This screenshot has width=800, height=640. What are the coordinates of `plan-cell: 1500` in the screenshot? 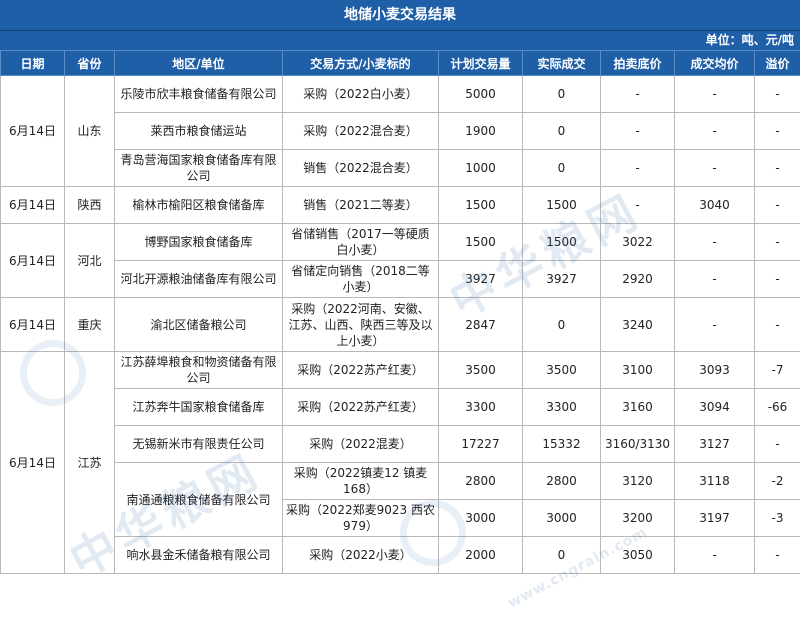 It's located at (480, 205).